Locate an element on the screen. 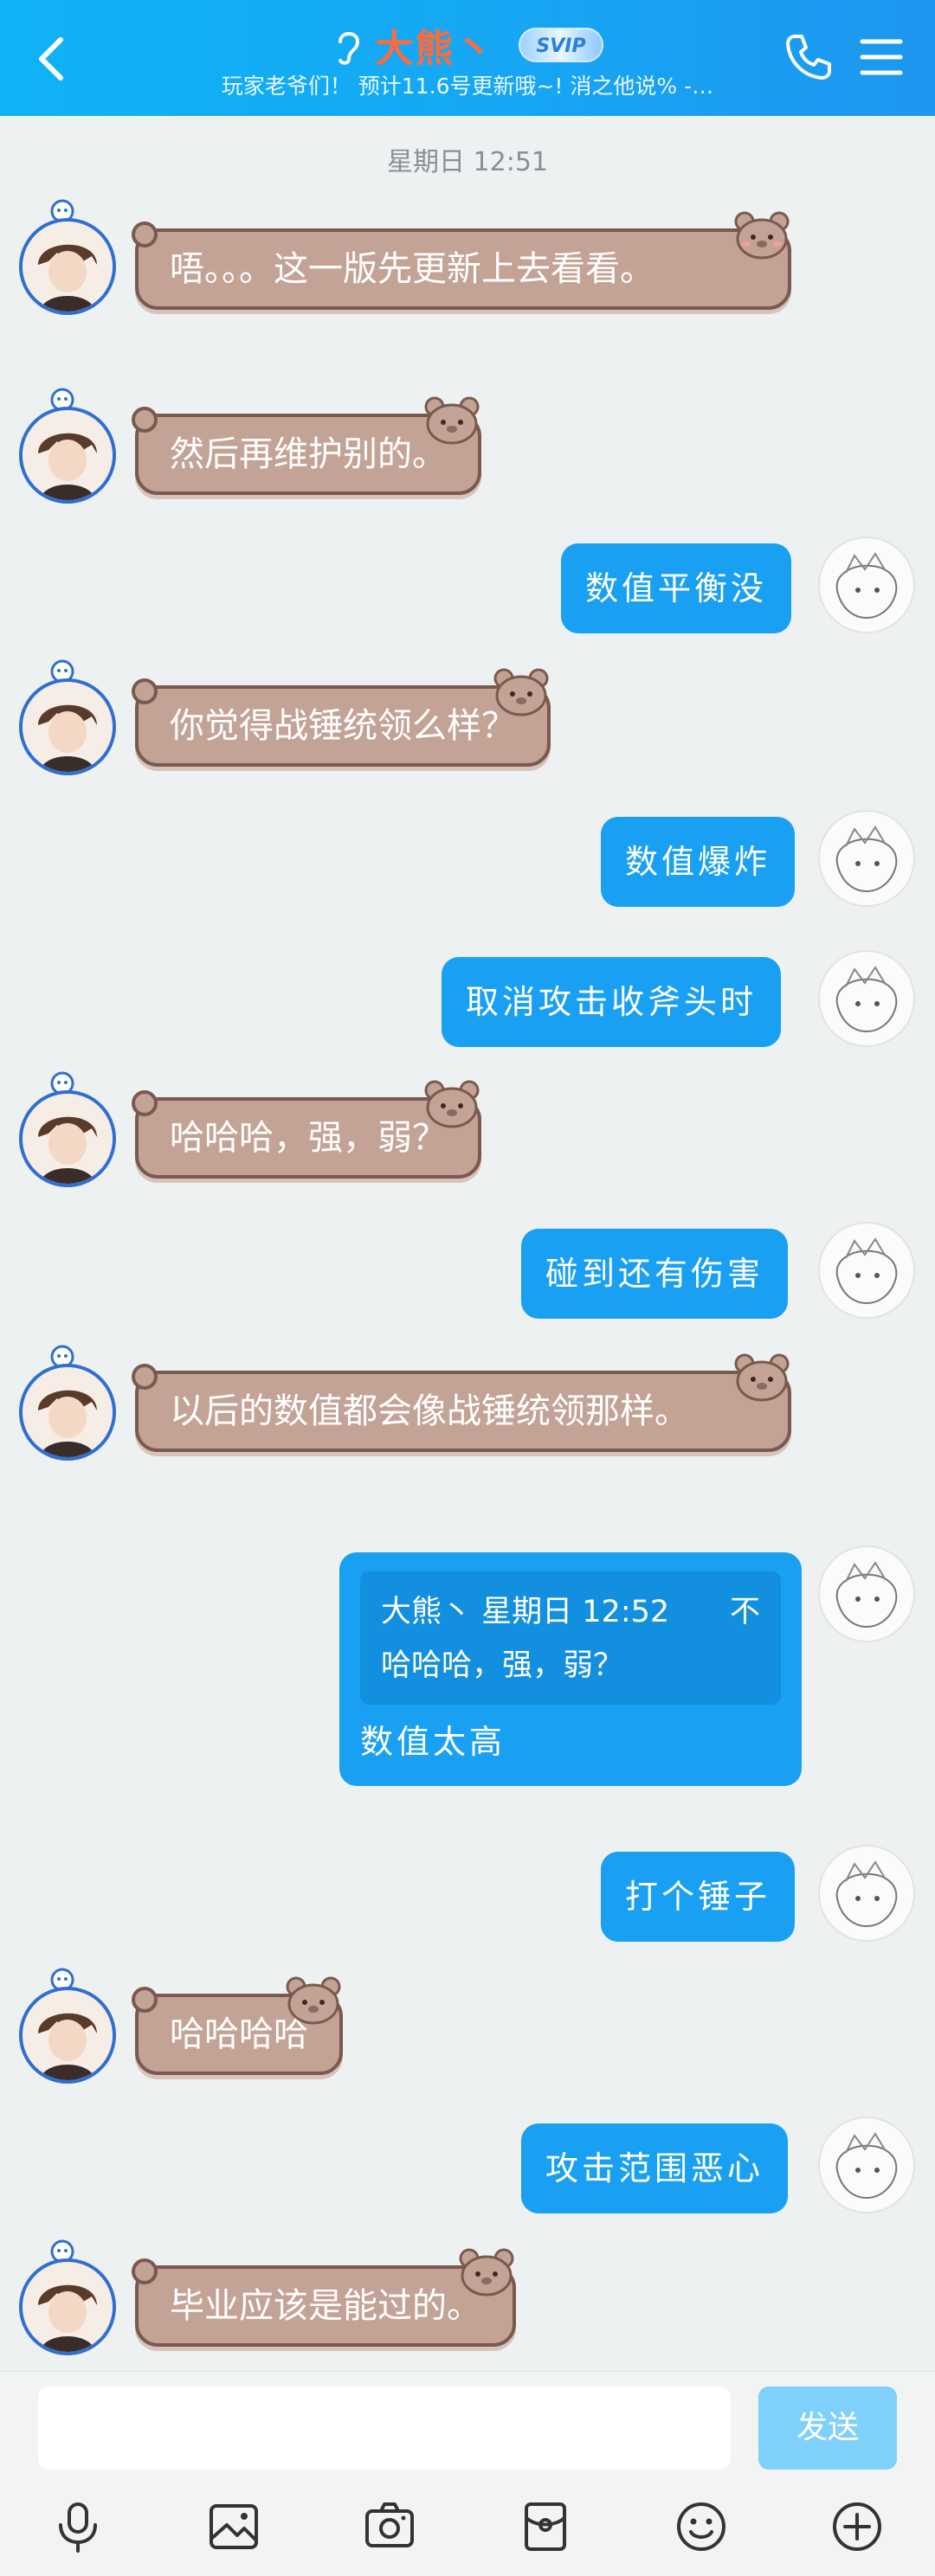 The height and width of the screenshot is (2576, 935). sent-reply-bubble: 大熊丶 星期日 12:52 不 哈哈哈，强，弱？ 数值太高 is located at coordinates (570, 1669).